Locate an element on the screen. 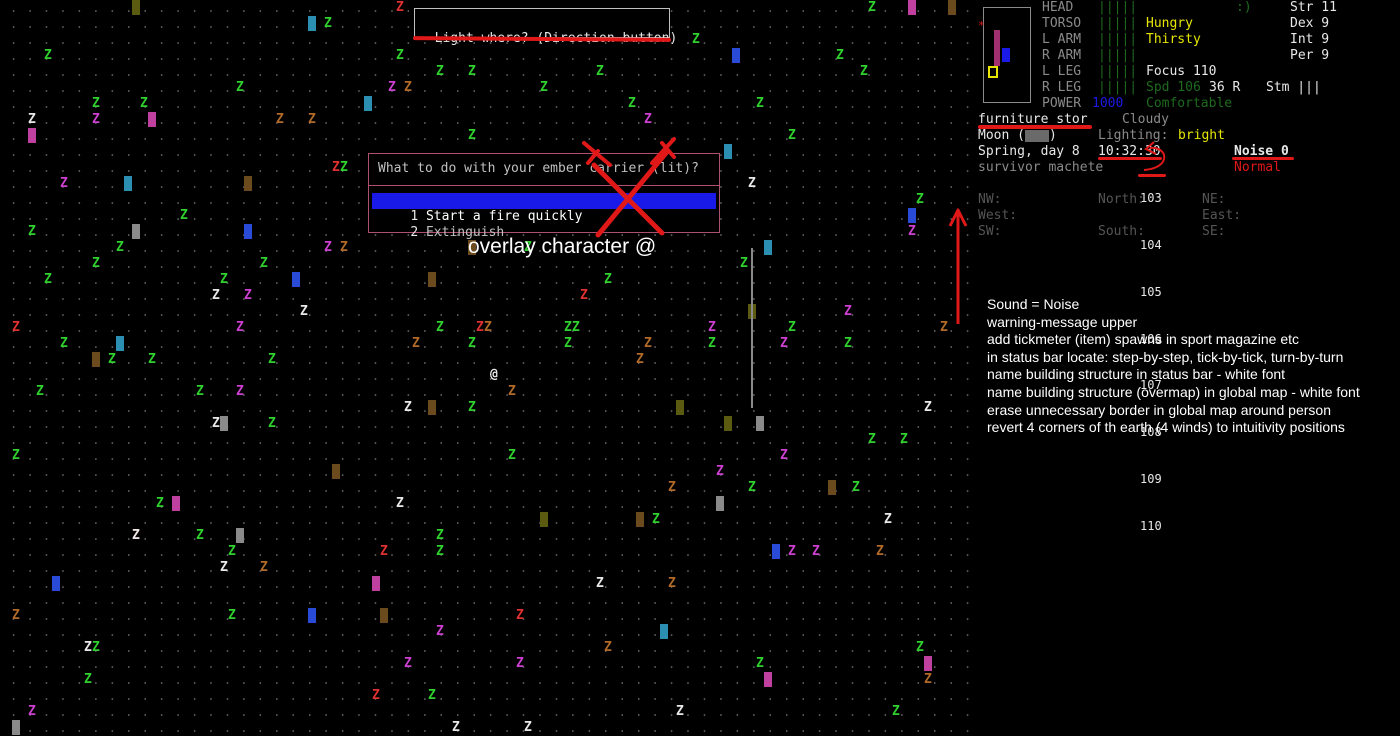  hp-bar-lleg: ||||| is located at coordinates (1118, 71).